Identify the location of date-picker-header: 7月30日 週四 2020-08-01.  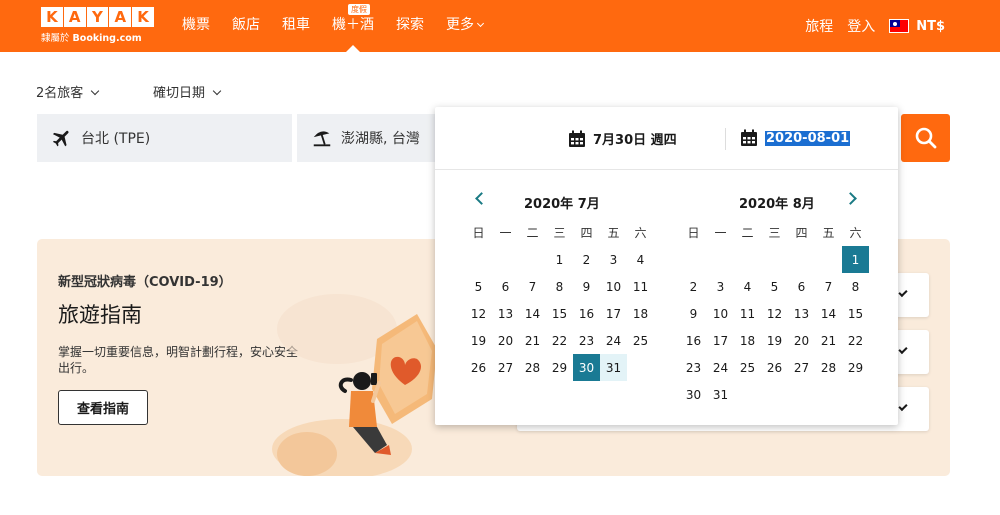
(666, 138).